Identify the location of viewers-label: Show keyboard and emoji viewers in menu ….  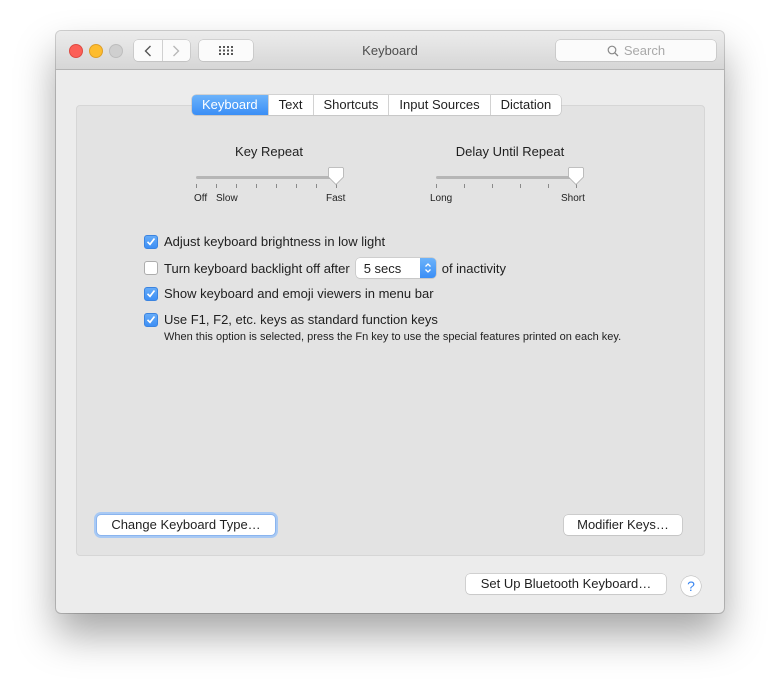
(299, 293).